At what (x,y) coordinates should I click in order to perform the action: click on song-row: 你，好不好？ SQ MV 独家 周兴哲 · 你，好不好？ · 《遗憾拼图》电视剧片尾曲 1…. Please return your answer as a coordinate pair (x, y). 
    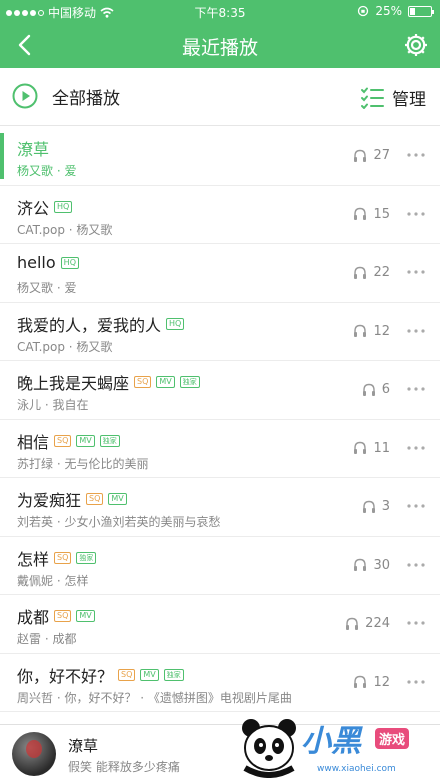
    Looking at the image, I should click on (220, 683).